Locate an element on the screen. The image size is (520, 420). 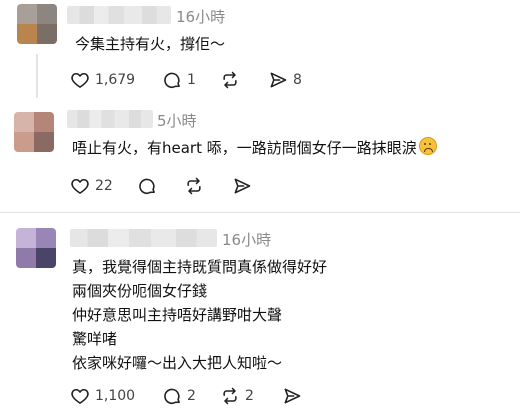
share-button: 8 is located at coordinates (285, 80).